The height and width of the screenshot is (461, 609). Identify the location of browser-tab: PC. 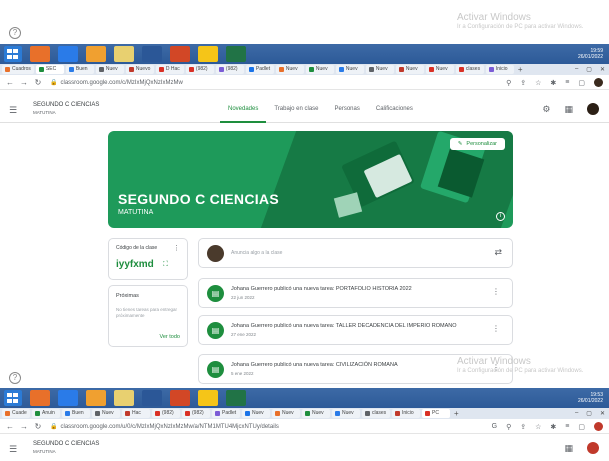
(436, 413).